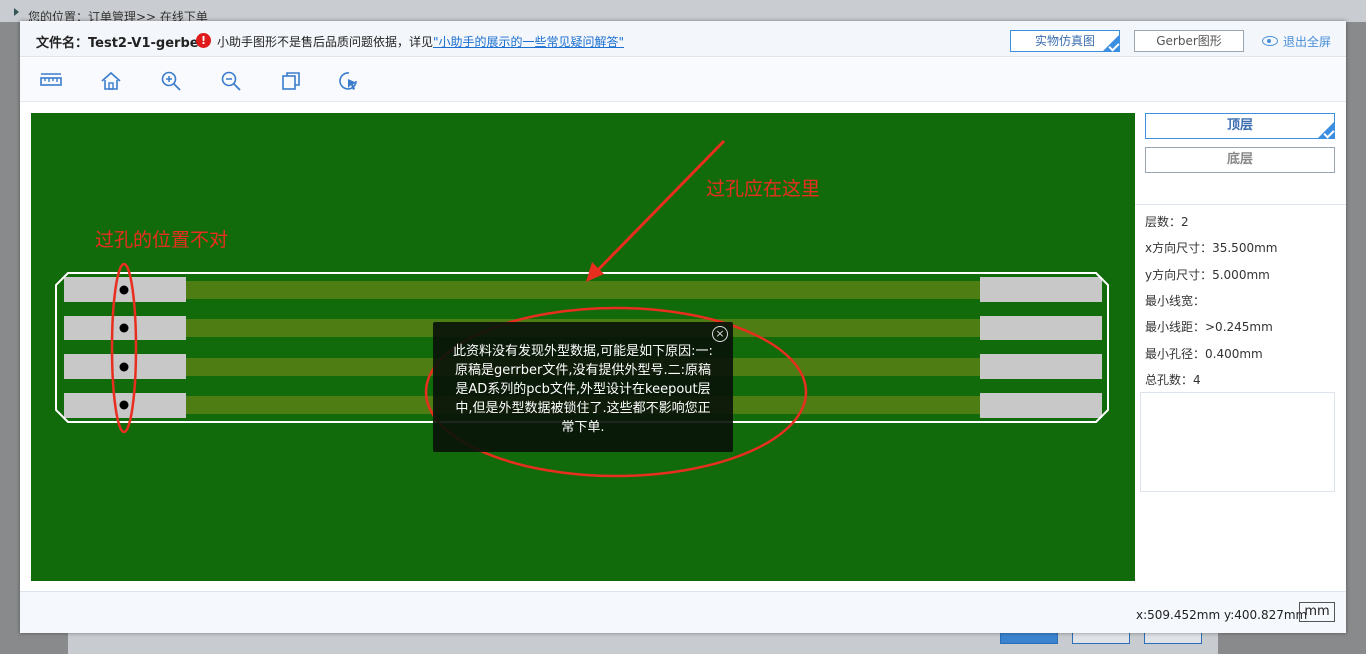  What do you see at coordinates (1167, 222) in the screenshot?
I see `stat-layers: 层数：2` at bounding box center [1167, 222].